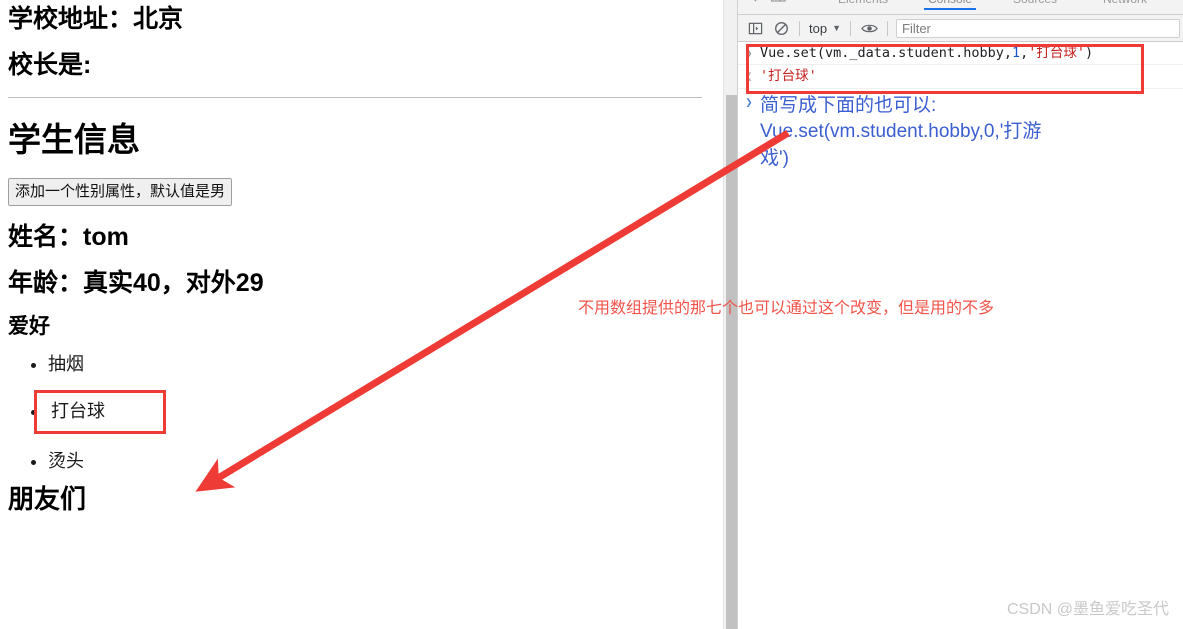  I want to click on list-item: 打台球, so click(368, 412).